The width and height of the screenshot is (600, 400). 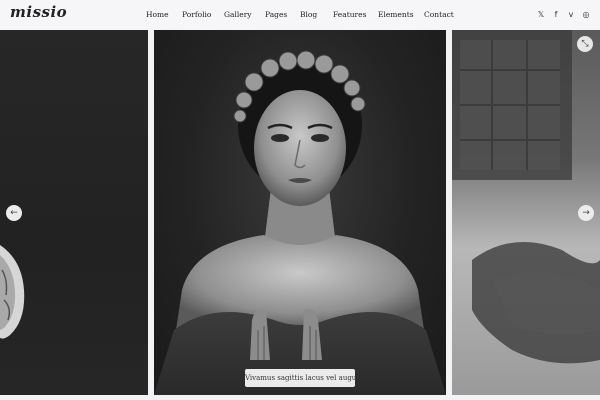 What do you see at coordinates (556, 15) in the screenshot?
I see `facebook-icon: f` at bounding box center [556, 15].